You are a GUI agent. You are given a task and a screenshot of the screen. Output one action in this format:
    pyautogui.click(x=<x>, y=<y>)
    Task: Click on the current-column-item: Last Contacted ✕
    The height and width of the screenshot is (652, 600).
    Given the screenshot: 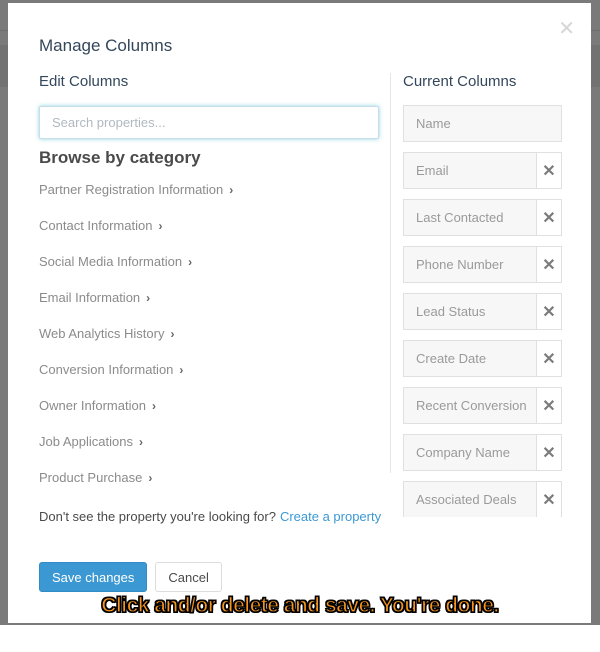 What is the action you would take?
    pyautogui.click(x=482, y=217)
    